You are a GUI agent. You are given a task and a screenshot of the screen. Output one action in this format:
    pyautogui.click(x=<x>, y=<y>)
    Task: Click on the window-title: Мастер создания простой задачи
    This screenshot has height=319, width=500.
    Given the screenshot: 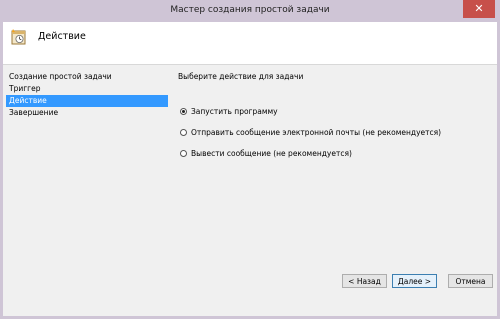 What is the action you would take?
    pyautogui.click(x=250, y=10)
    